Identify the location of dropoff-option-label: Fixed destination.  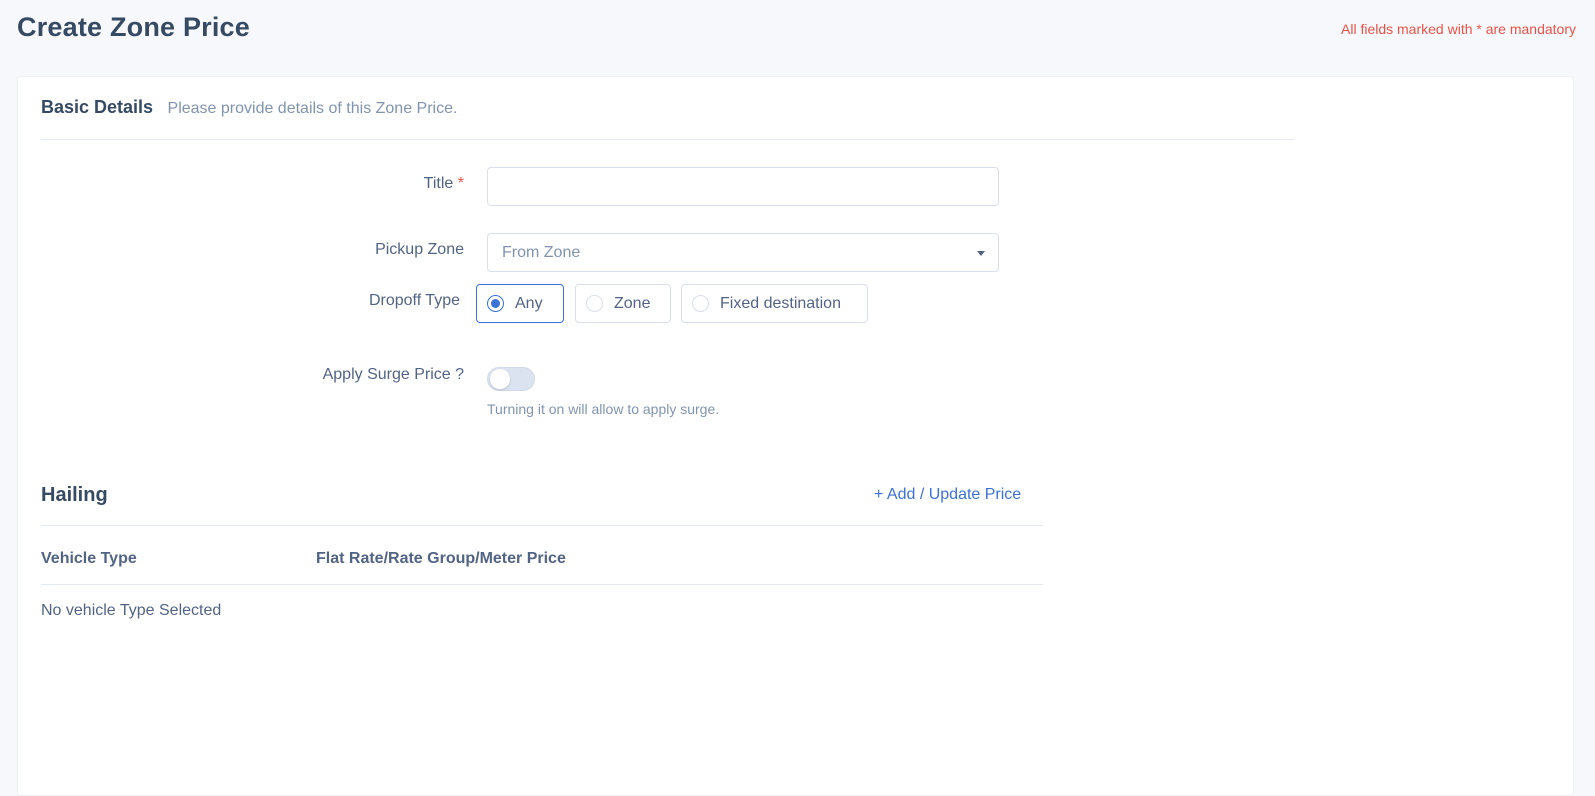
(780, 303).